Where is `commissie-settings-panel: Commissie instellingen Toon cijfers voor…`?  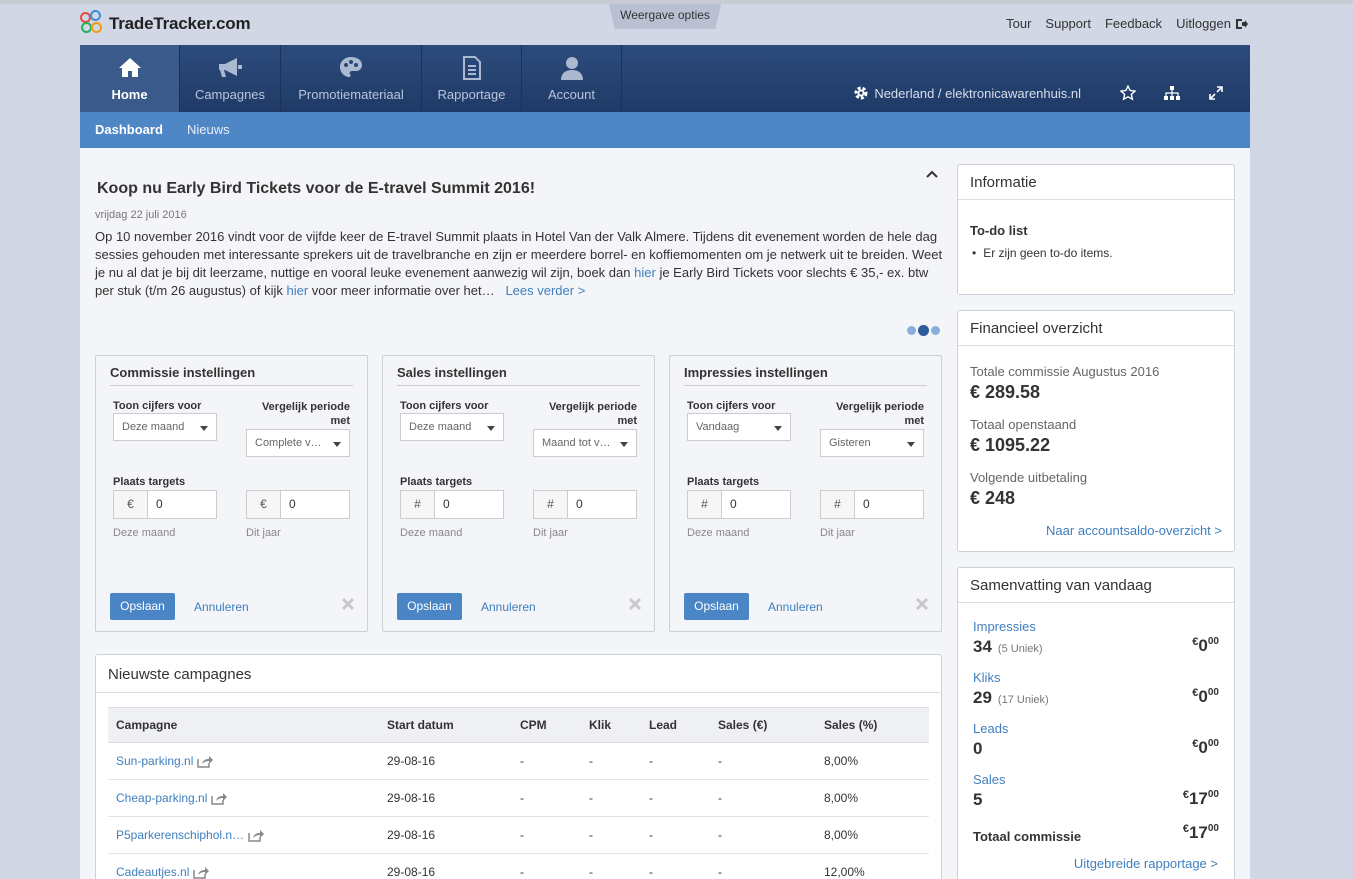 commissie-settings-panel: Commissie instellingen Toon cijfers voor… is located at coordinates (231, 493).